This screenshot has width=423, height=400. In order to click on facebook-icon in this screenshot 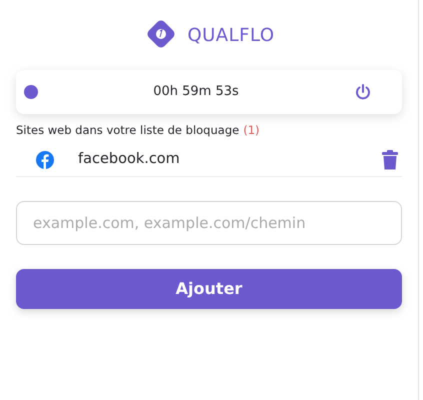, I will do `click(45, 159)`.